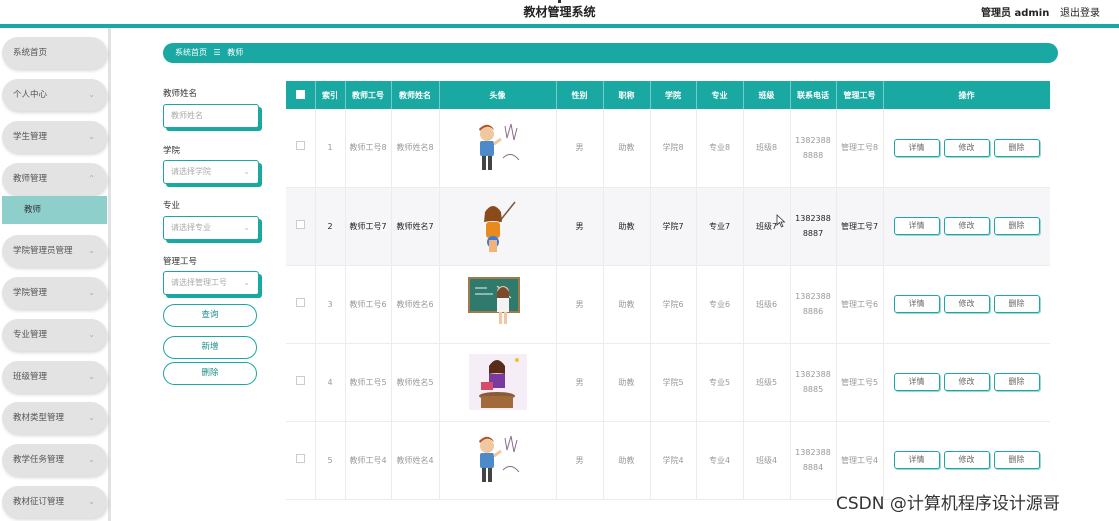 The width and height of the screenshot is (1119, 521). What do you see at coordinates (54, 210) in the screenshot?
I see `sidebar-subitem-teacher: 教师` at bounding box center [54, 210].